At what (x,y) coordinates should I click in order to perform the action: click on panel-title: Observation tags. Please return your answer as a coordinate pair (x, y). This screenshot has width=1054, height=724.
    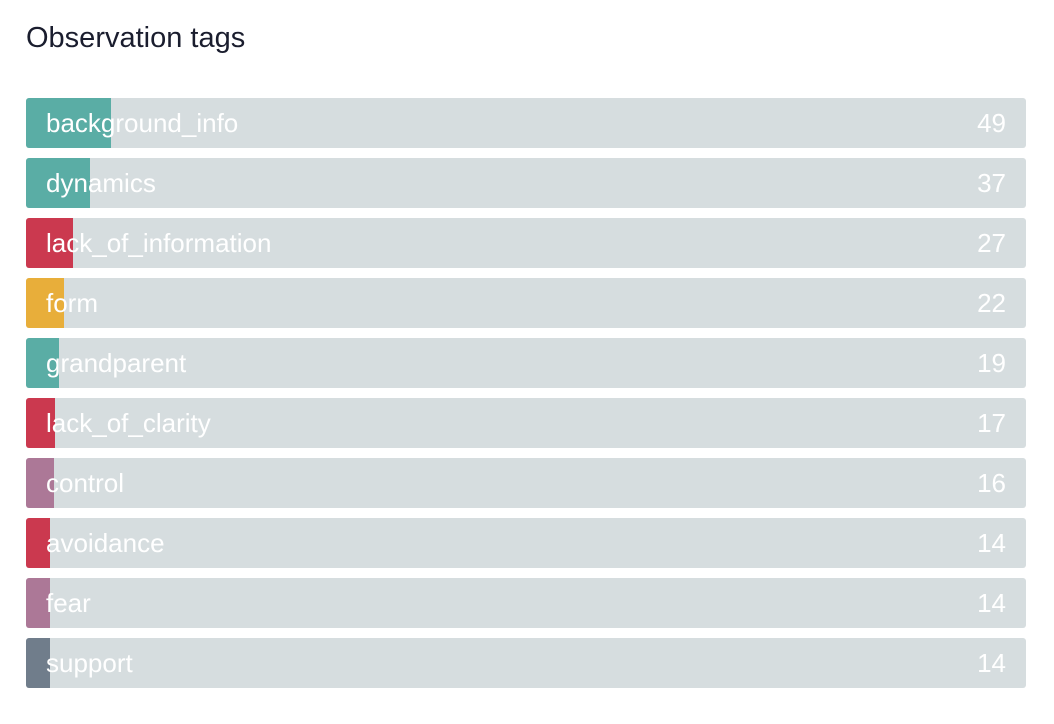
    Looking at the image, I should click on (136, 38).